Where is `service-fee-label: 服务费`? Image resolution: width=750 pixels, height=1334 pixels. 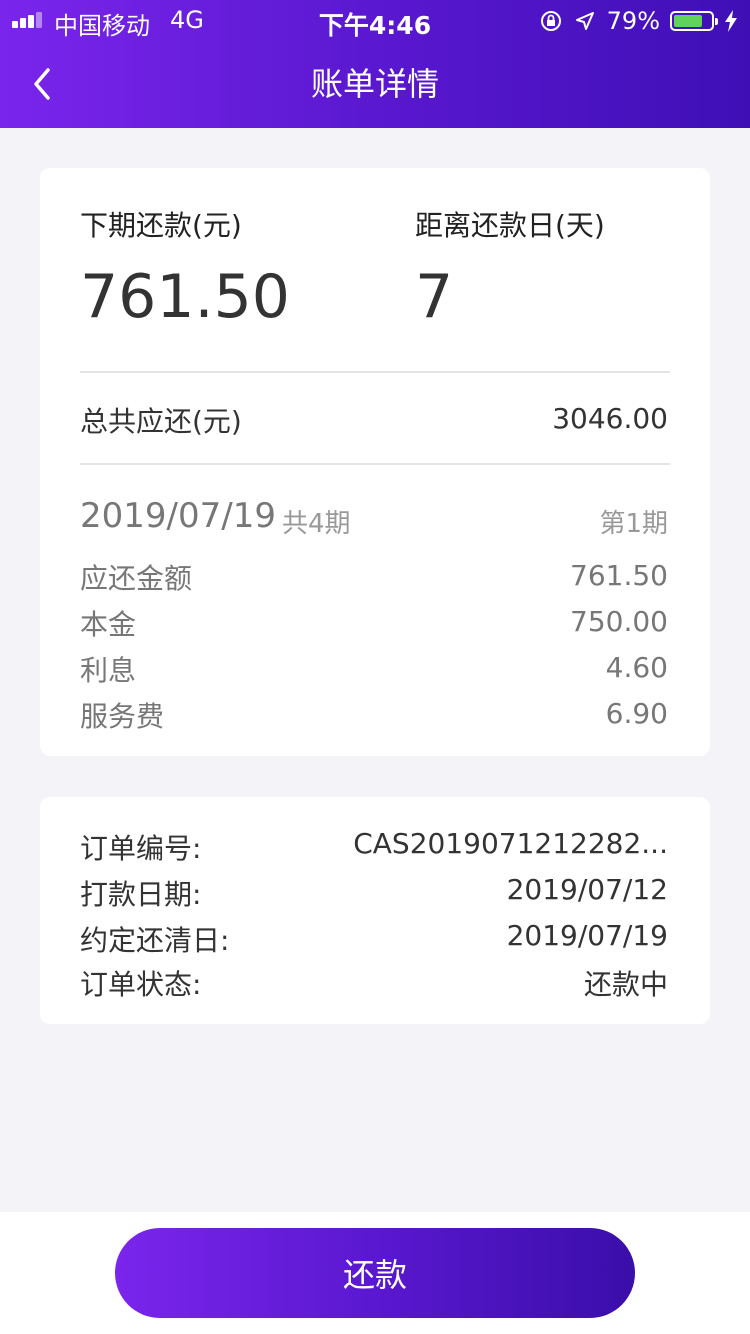
service-fee-label: 服务费 is located at coordinates (122, 716).